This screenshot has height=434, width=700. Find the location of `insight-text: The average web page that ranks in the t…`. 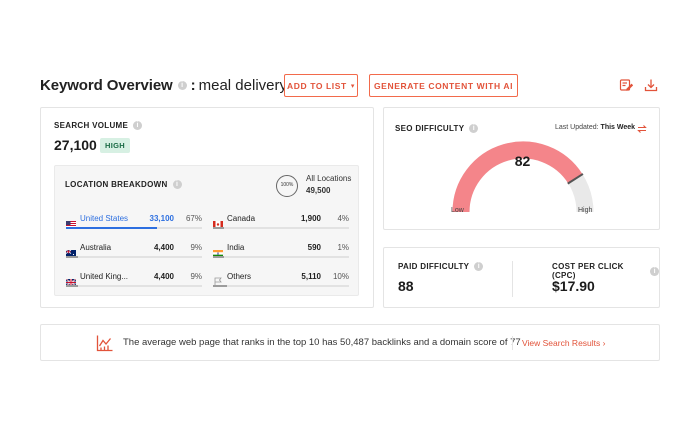

insight-text: The average web page that ranks in the t… is located at coordinates (322, 342).